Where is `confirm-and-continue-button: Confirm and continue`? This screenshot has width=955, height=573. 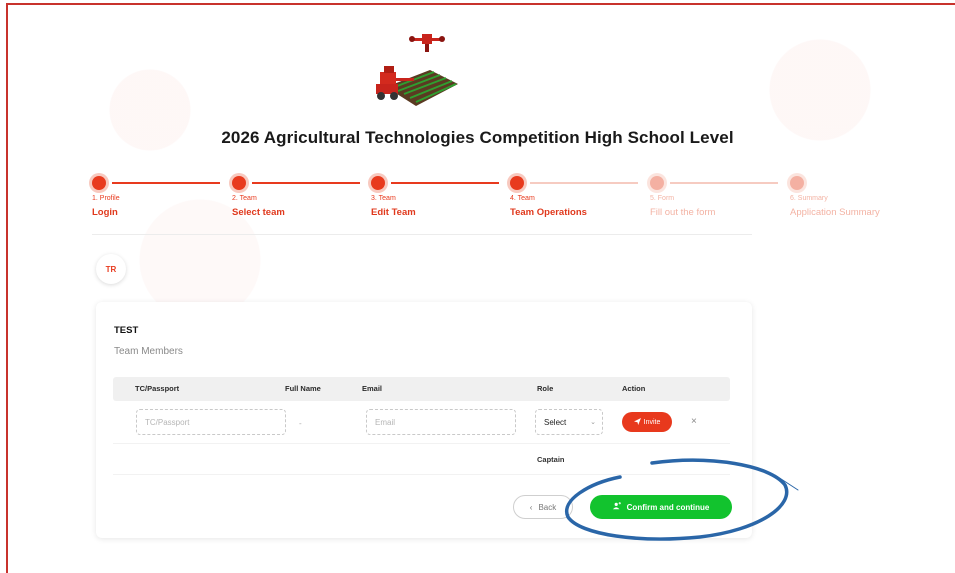 confirm-and-continue-button: Confirm and continue is located at coordinates (661, 507).